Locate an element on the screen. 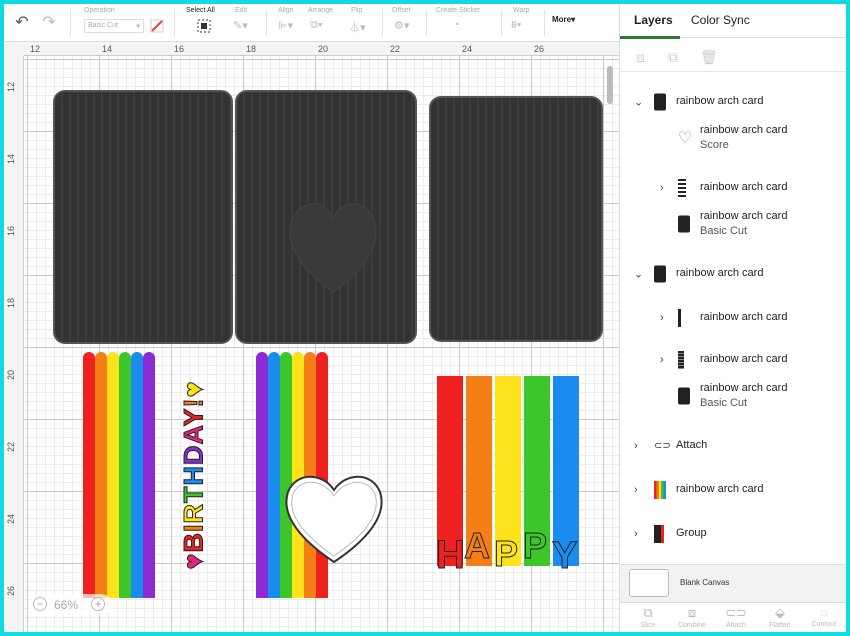  select-all-icon is located at coordinates (204, 26).